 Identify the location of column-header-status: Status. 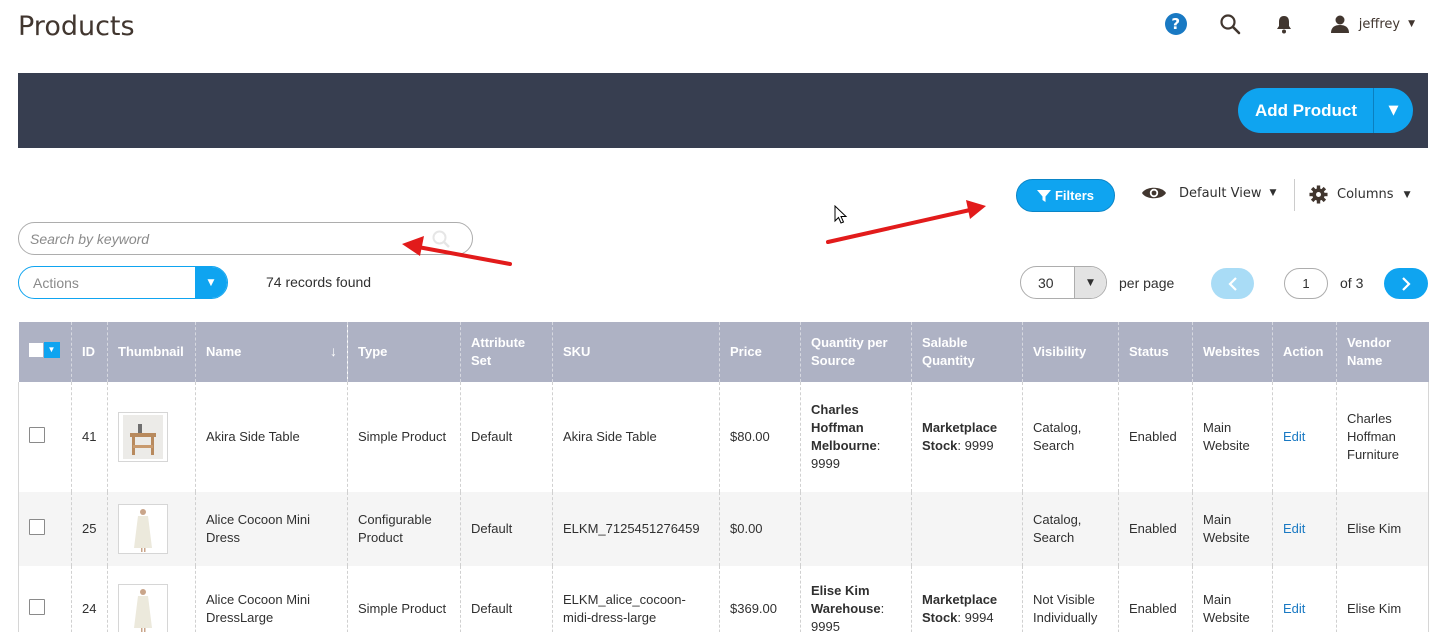
(1155, 352).